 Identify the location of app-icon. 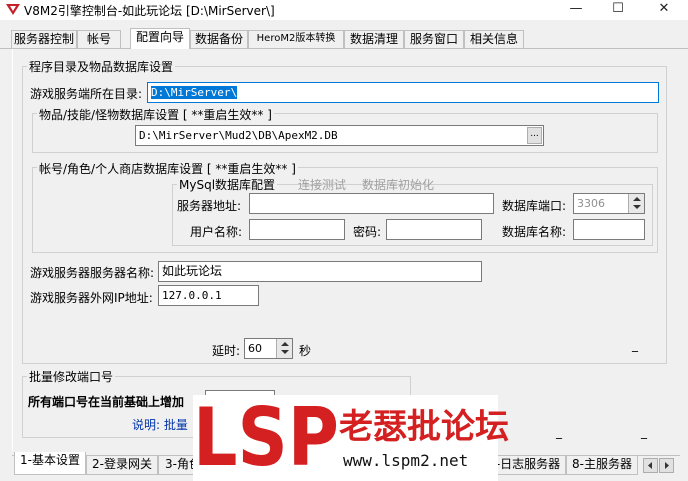
(13, 9).